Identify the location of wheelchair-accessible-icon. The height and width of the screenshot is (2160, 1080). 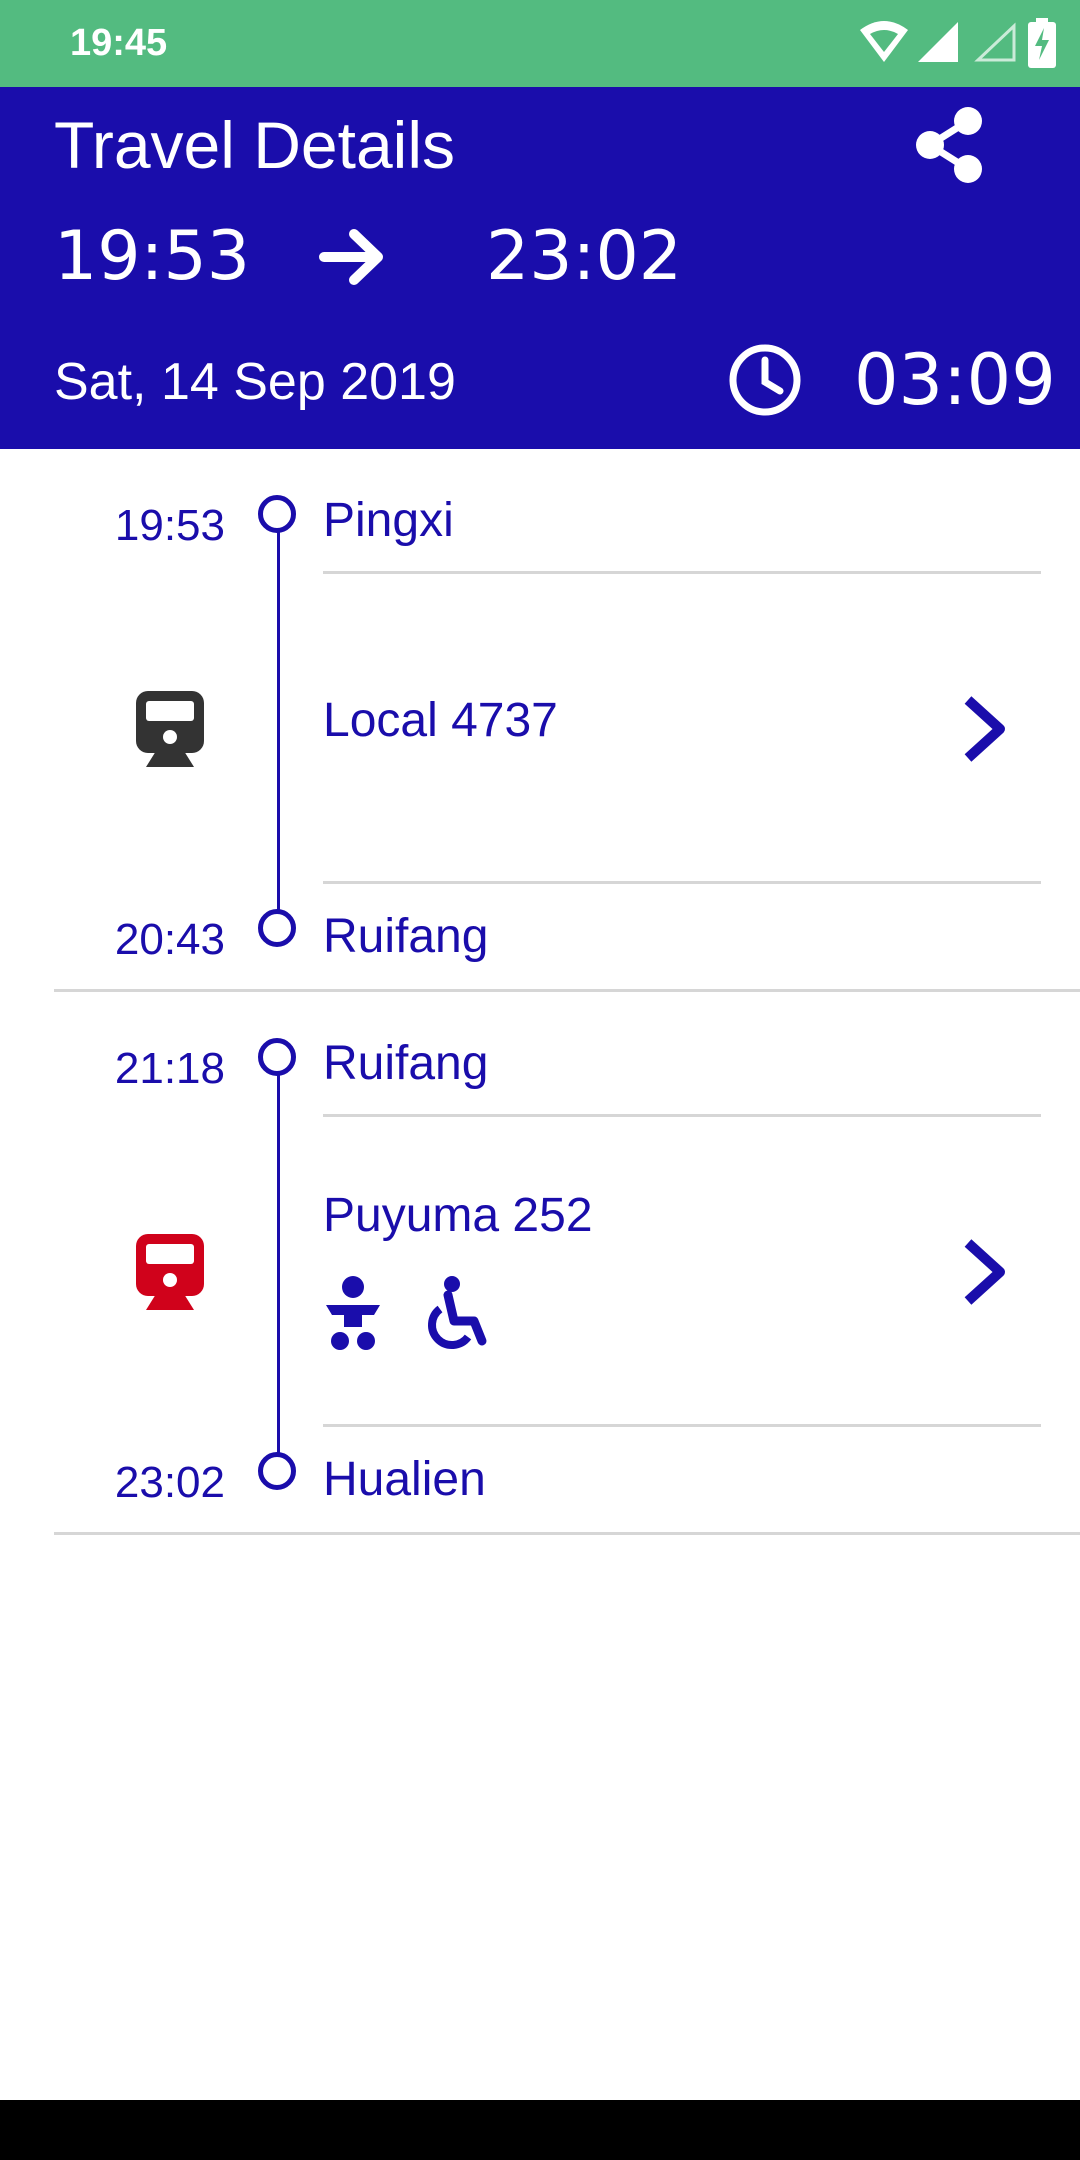
(457, 1312).